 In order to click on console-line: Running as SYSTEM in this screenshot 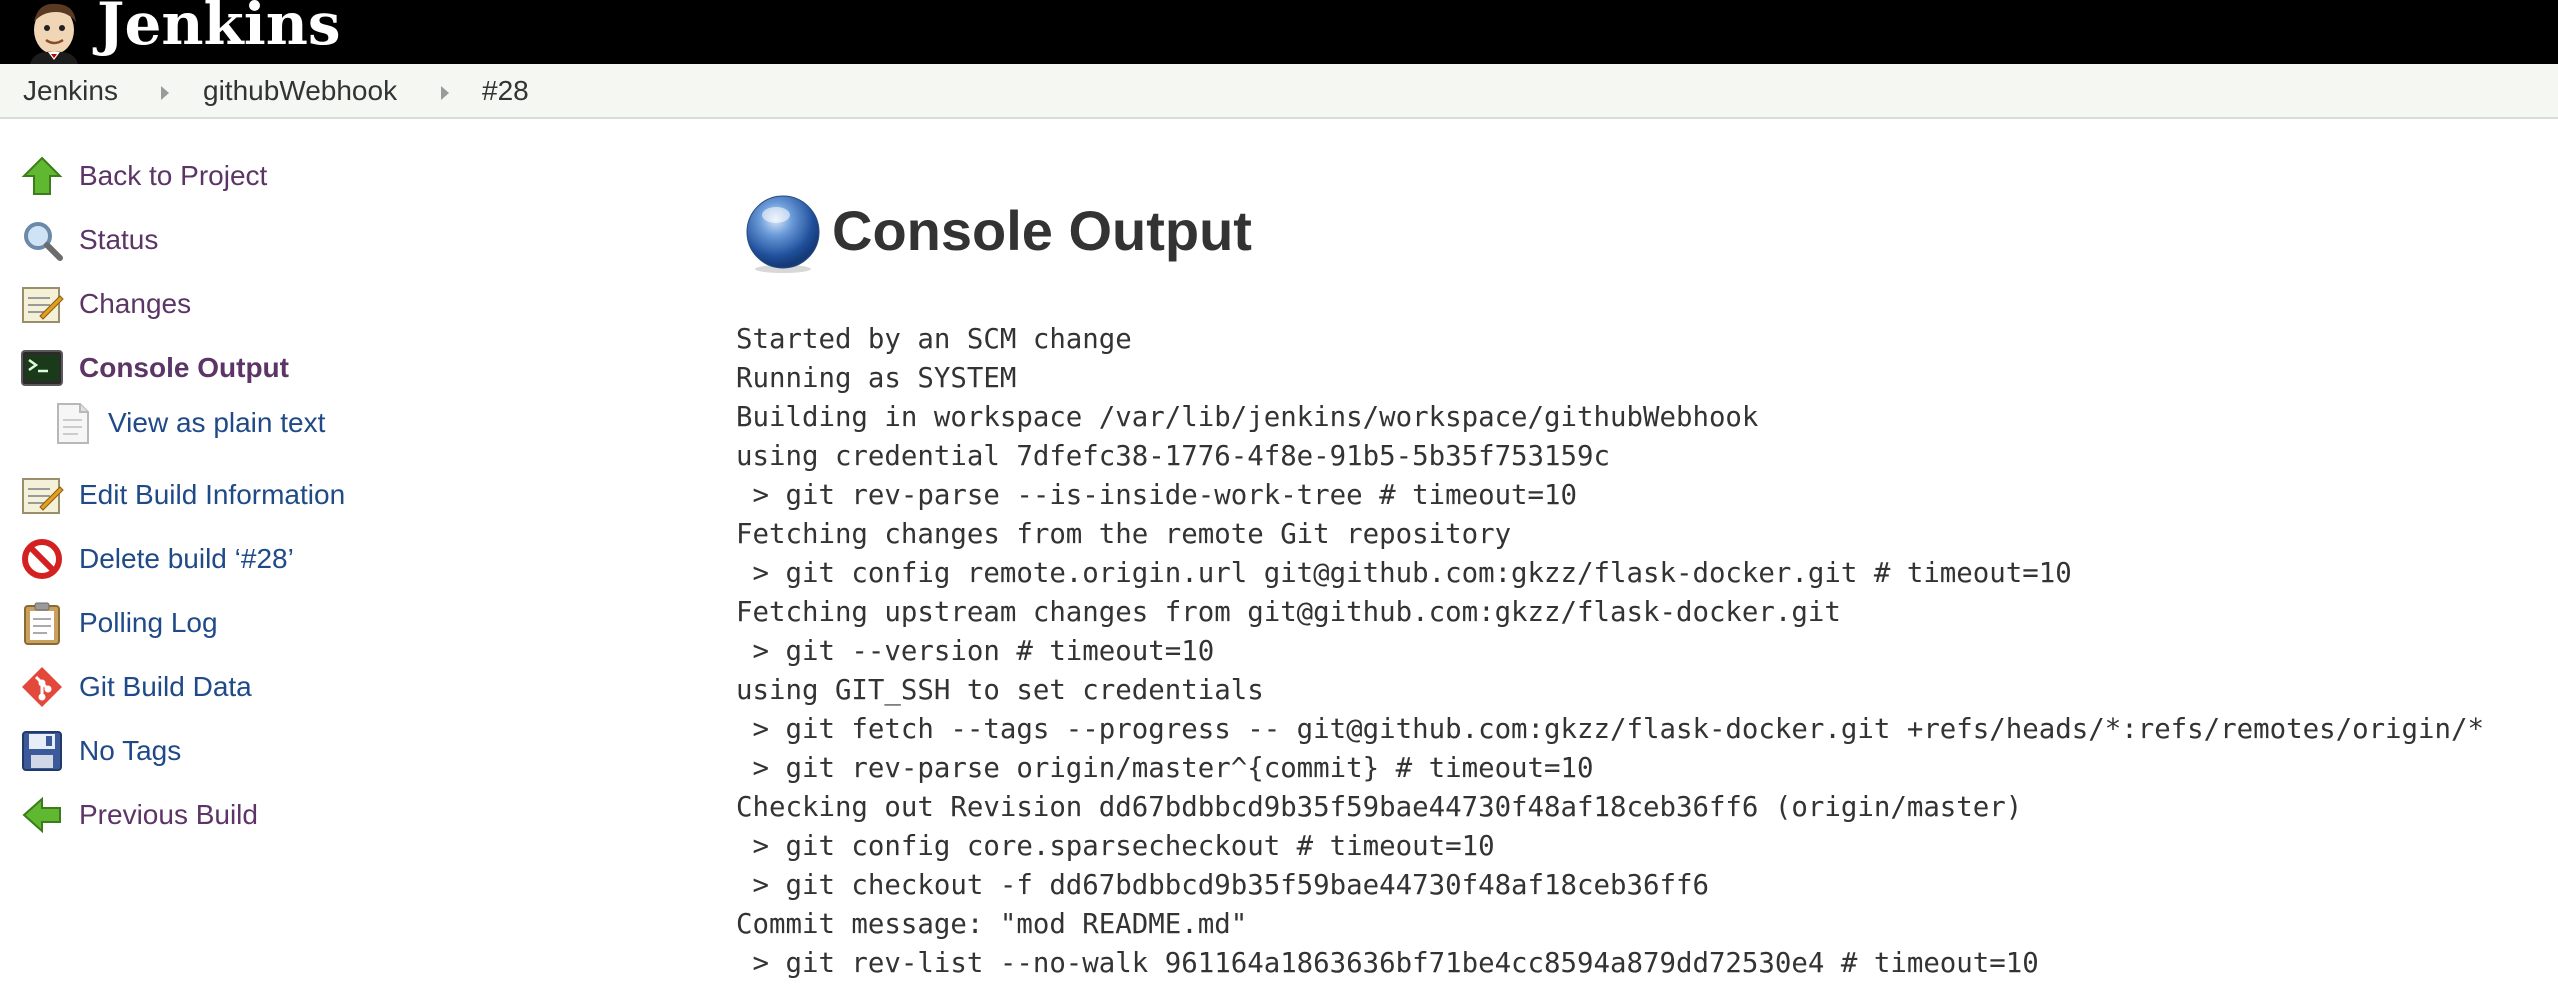, I will do `click(876, 378)`.